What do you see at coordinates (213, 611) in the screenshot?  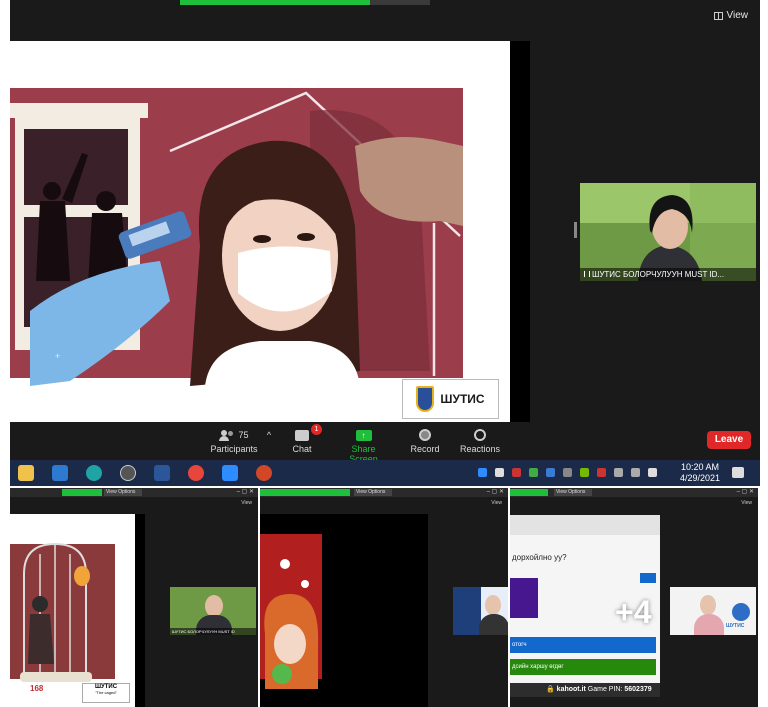 I see `thumb-speaker-video: ШУТИС БОЛОРЧУЛУУН MUST ID` at bounding box center [213, 611].